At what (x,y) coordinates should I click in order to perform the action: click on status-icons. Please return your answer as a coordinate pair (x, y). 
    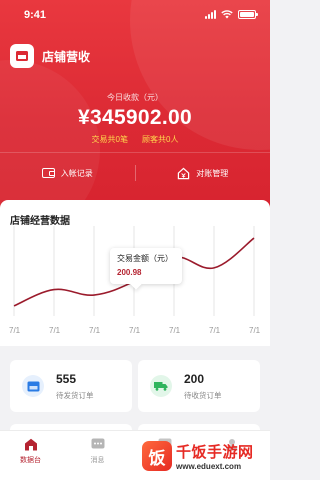
    Looking at the image, I should click on (231, 14).